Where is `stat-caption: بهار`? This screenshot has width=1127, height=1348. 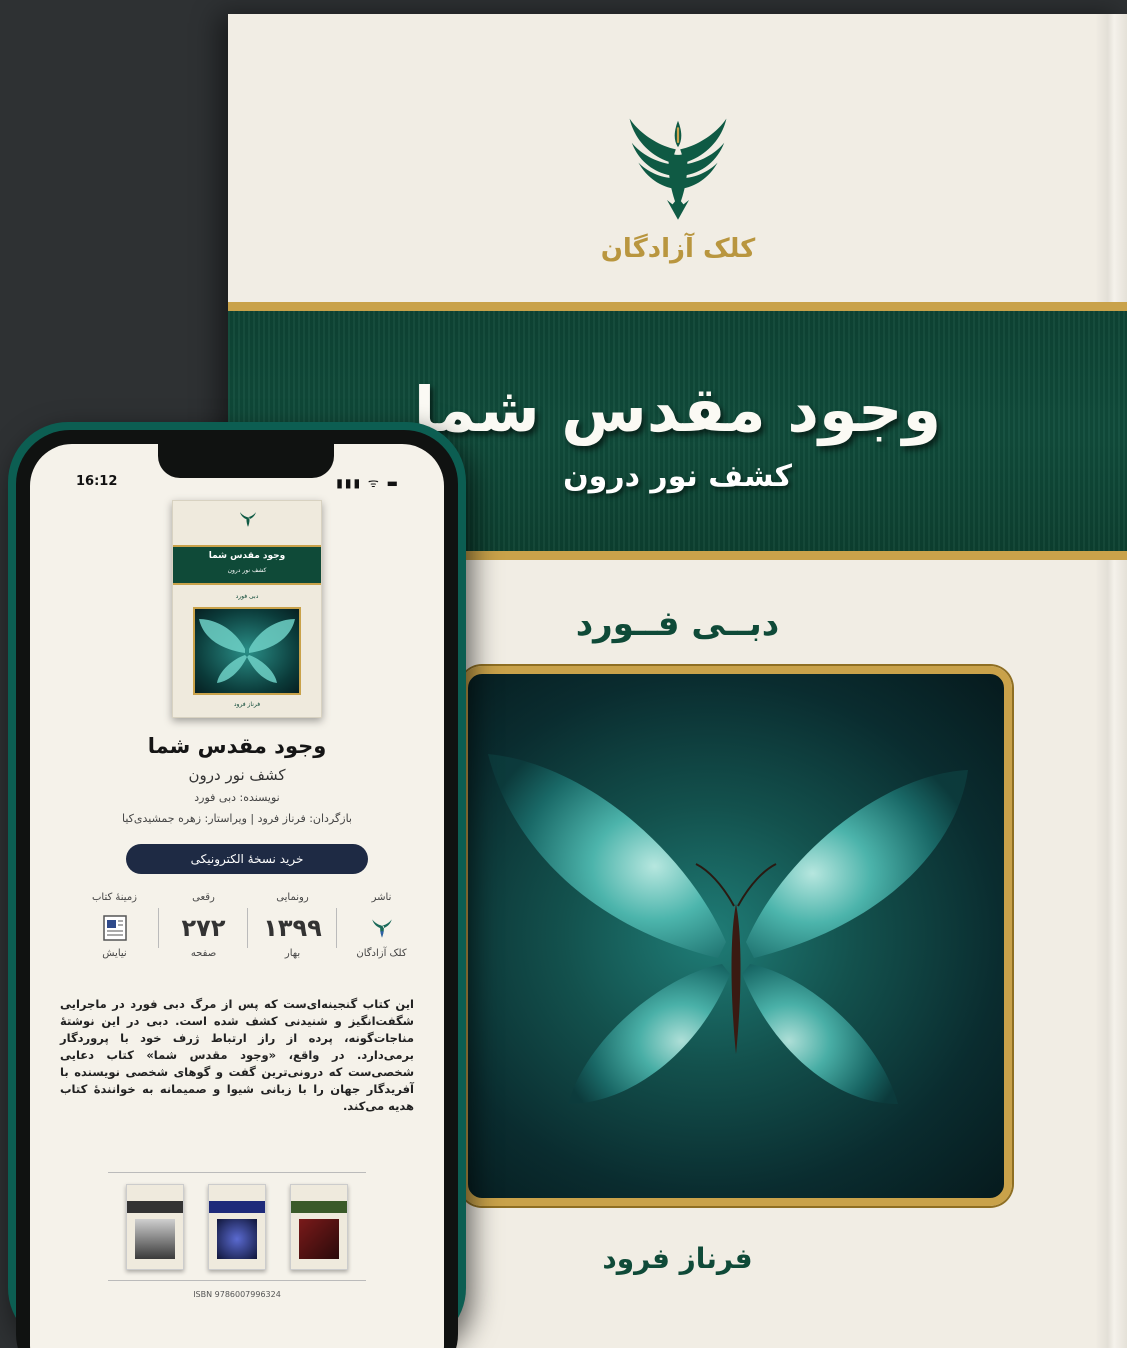
stat-caption: بهار is located at coordinates (292, 953).